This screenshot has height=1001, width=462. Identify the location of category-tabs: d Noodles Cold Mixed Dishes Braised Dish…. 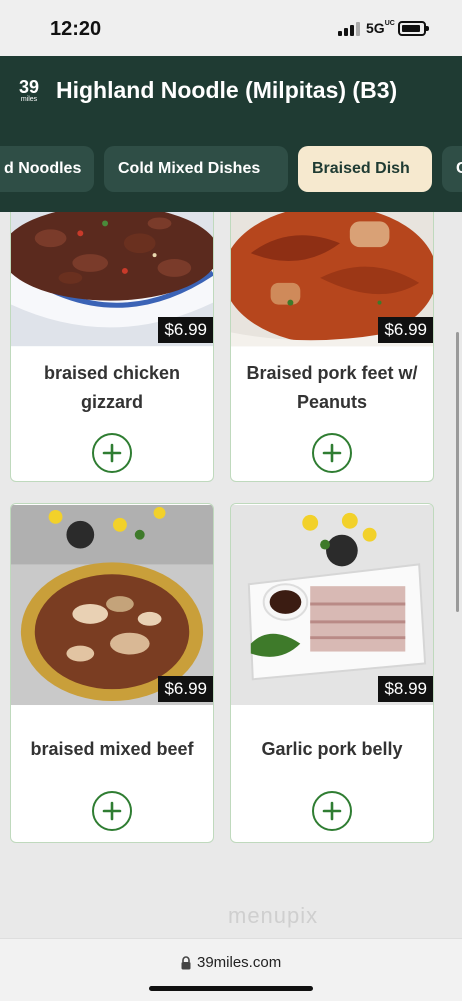
(231, 169).